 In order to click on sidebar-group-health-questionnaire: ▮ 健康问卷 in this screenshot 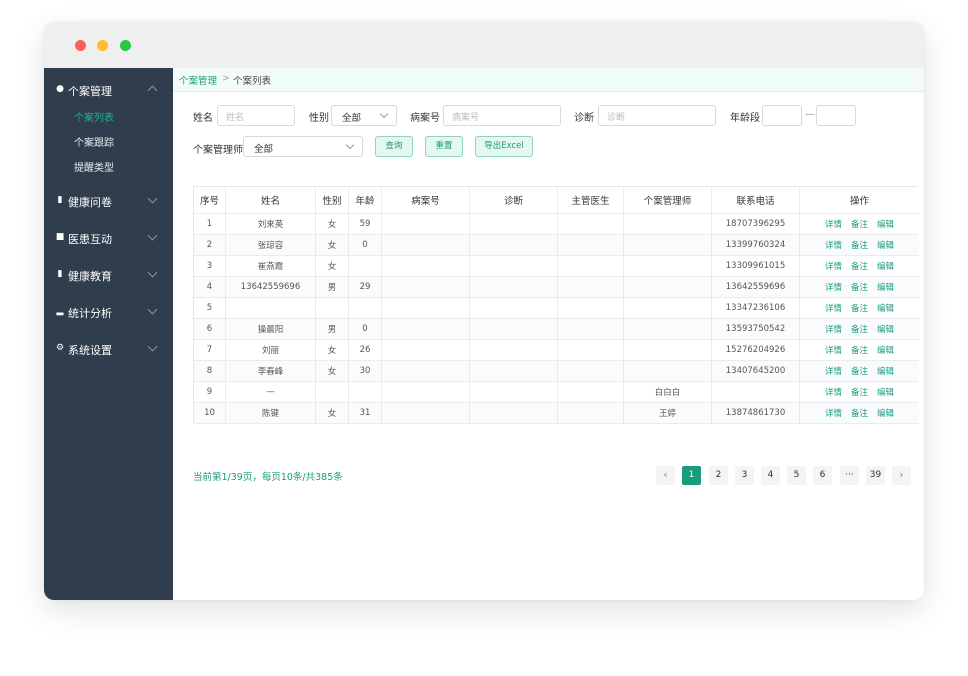, I will do `click(108, 201)`.